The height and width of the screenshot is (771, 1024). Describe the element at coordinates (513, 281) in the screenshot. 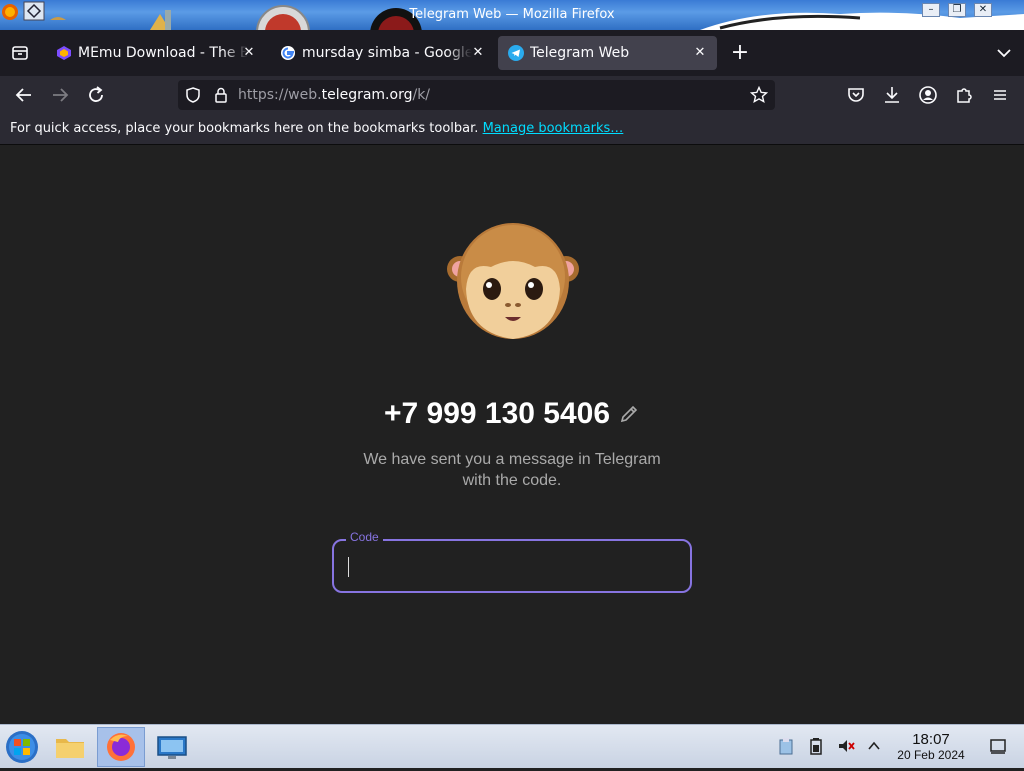

I see `monkey-icon` at that location.